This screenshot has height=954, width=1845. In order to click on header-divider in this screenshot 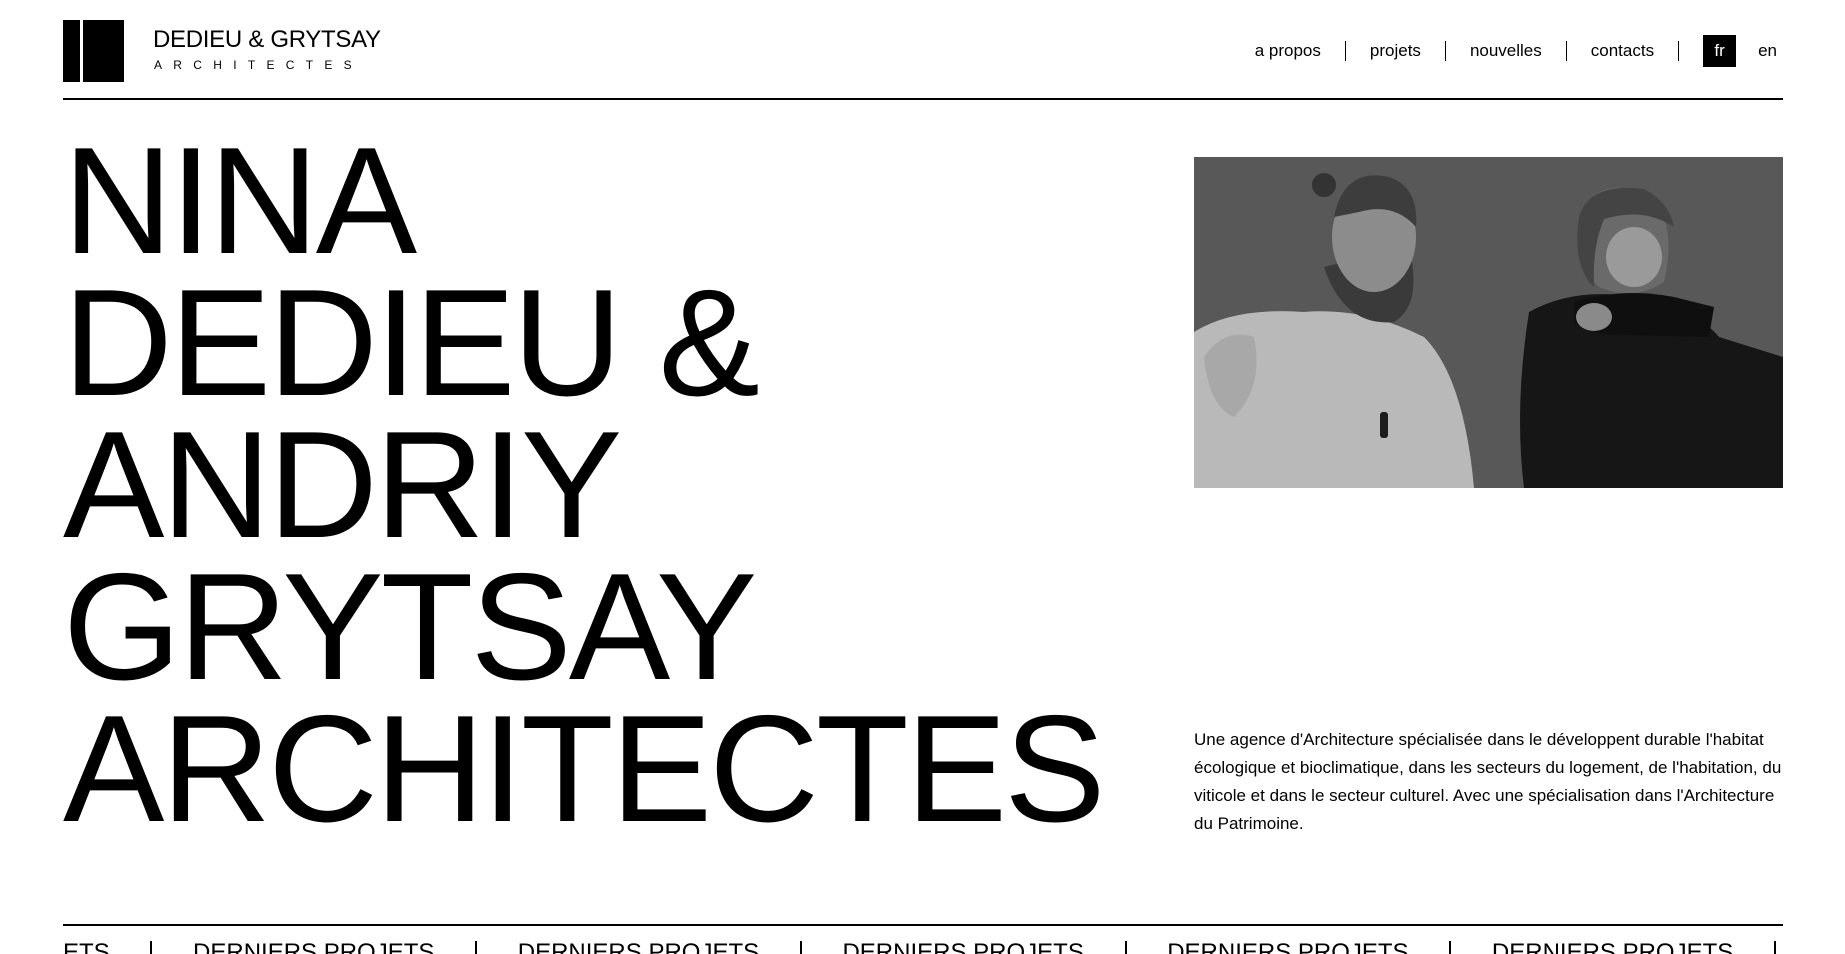, I will do `click(923, 99)`.